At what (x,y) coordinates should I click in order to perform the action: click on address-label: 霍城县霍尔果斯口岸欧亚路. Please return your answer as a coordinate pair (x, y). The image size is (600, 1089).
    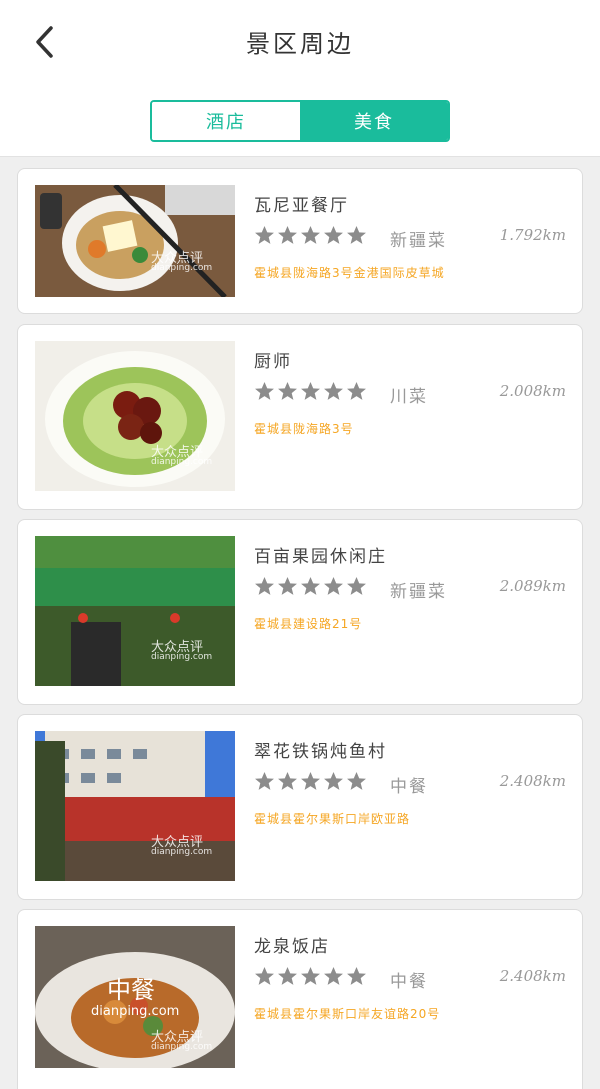
    Looking at the image, I should click on (332, 819).